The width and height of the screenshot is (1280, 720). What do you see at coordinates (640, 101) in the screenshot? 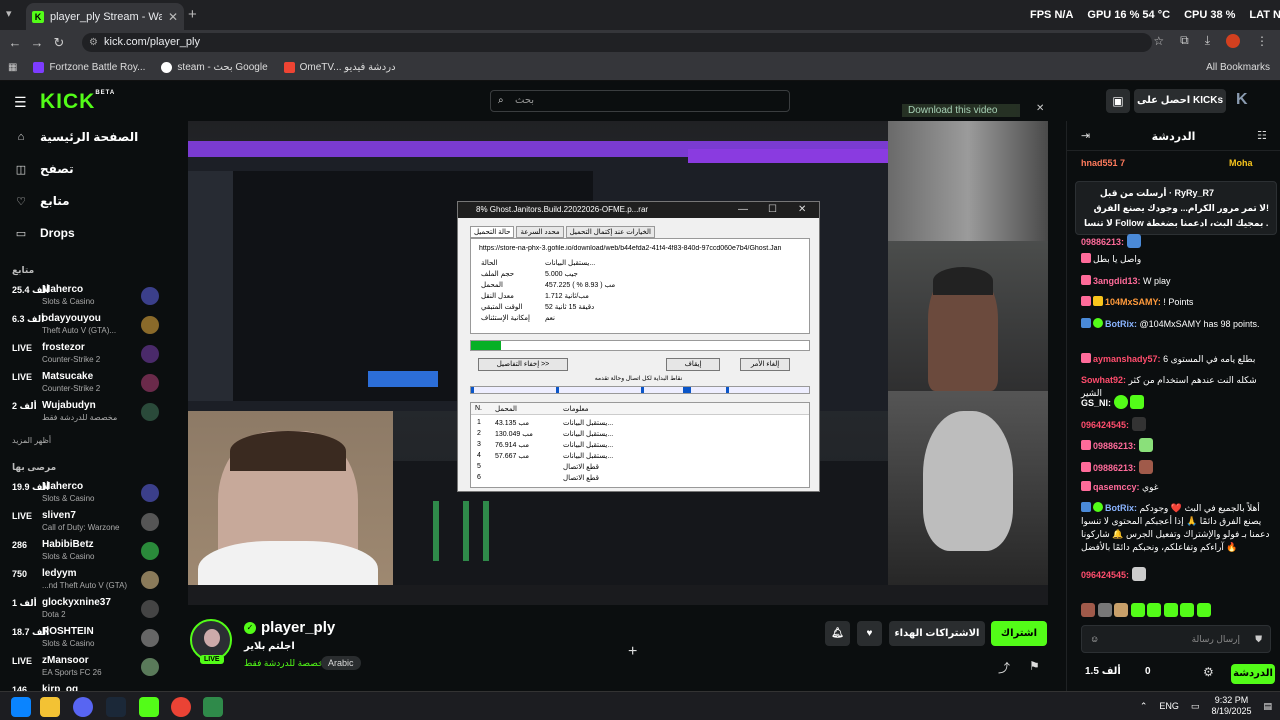
I see `search-input: ⌕ بحث` at bounding box center [640, 101].